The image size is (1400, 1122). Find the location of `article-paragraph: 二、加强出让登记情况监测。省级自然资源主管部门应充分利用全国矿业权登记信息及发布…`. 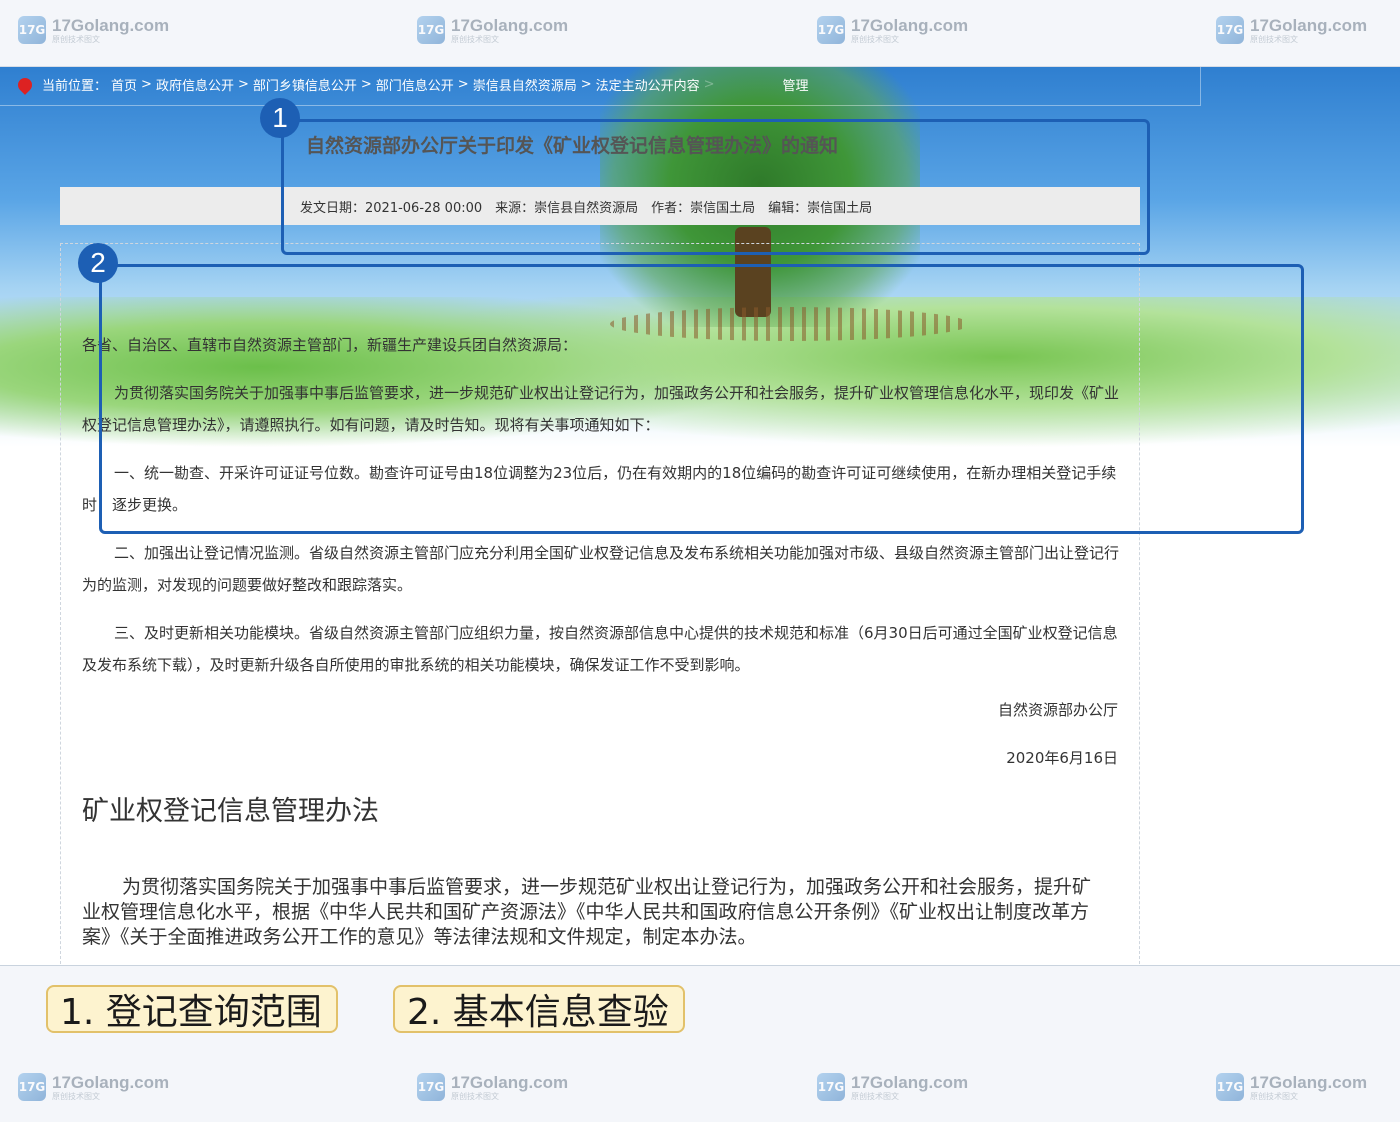

article-paragraph: 二、加强出让登记情况监测。省级自然资源主管部门应充分利用全国矿业权登记信息及发布… is located at coordinates (601, 569).